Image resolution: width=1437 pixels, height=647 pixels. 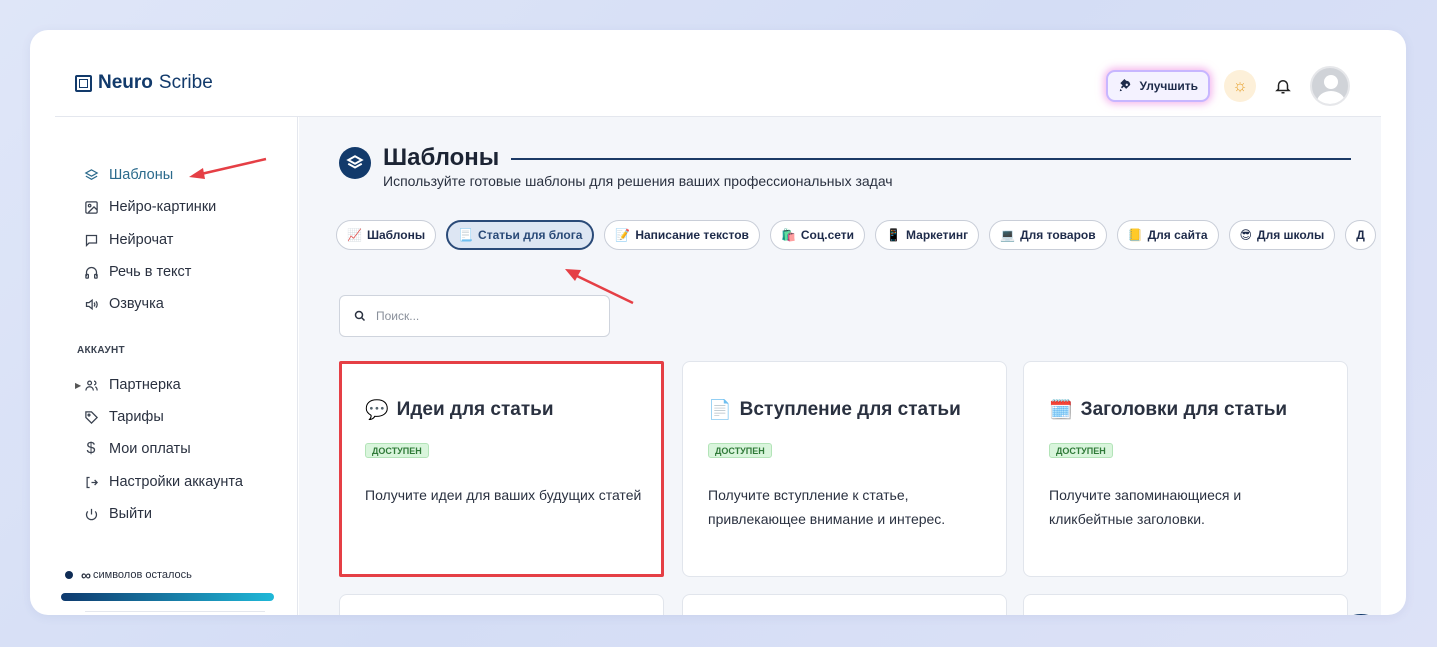 What do you see at coordinates (91, 207) in the screenshot?
I see `image-icon` at bounding box center [91, 207].